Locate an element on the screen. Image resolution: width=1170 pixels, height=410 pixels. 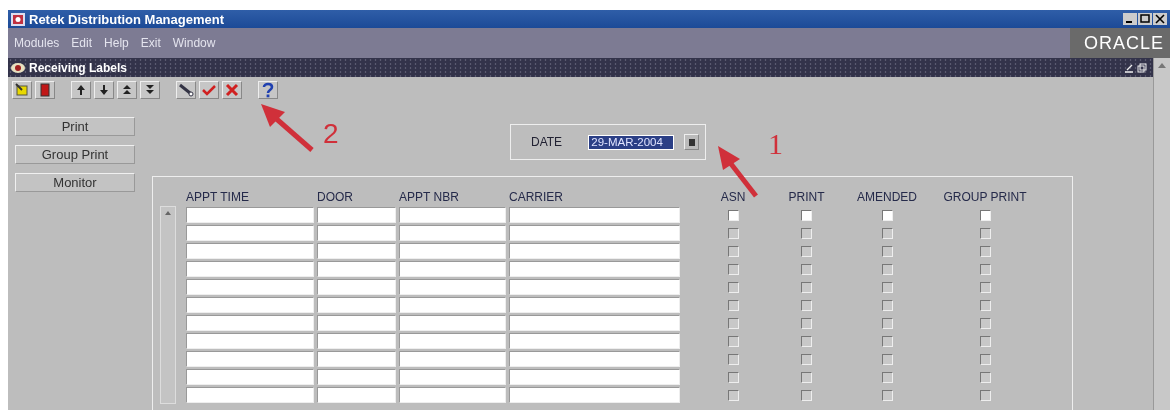
date-label: DATE is located at coordinates (547, 142).